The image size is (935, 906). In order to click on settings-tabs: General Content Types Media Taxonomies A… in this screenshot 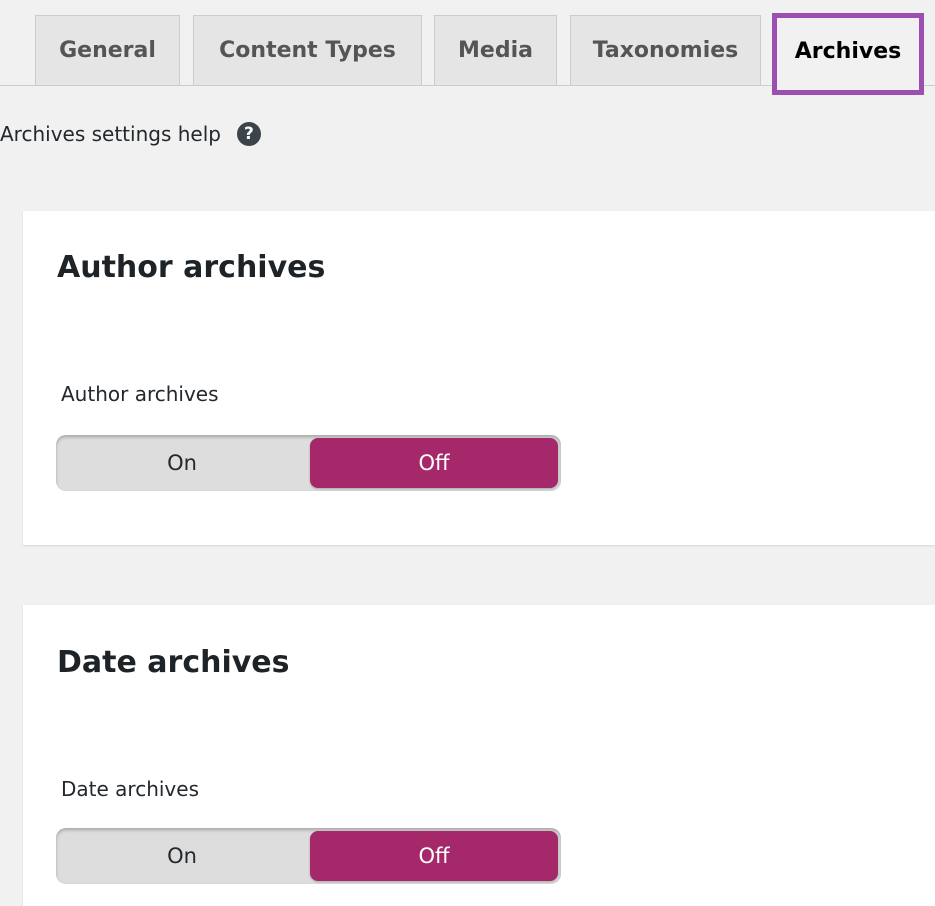, I will do `click(467, 47)`.